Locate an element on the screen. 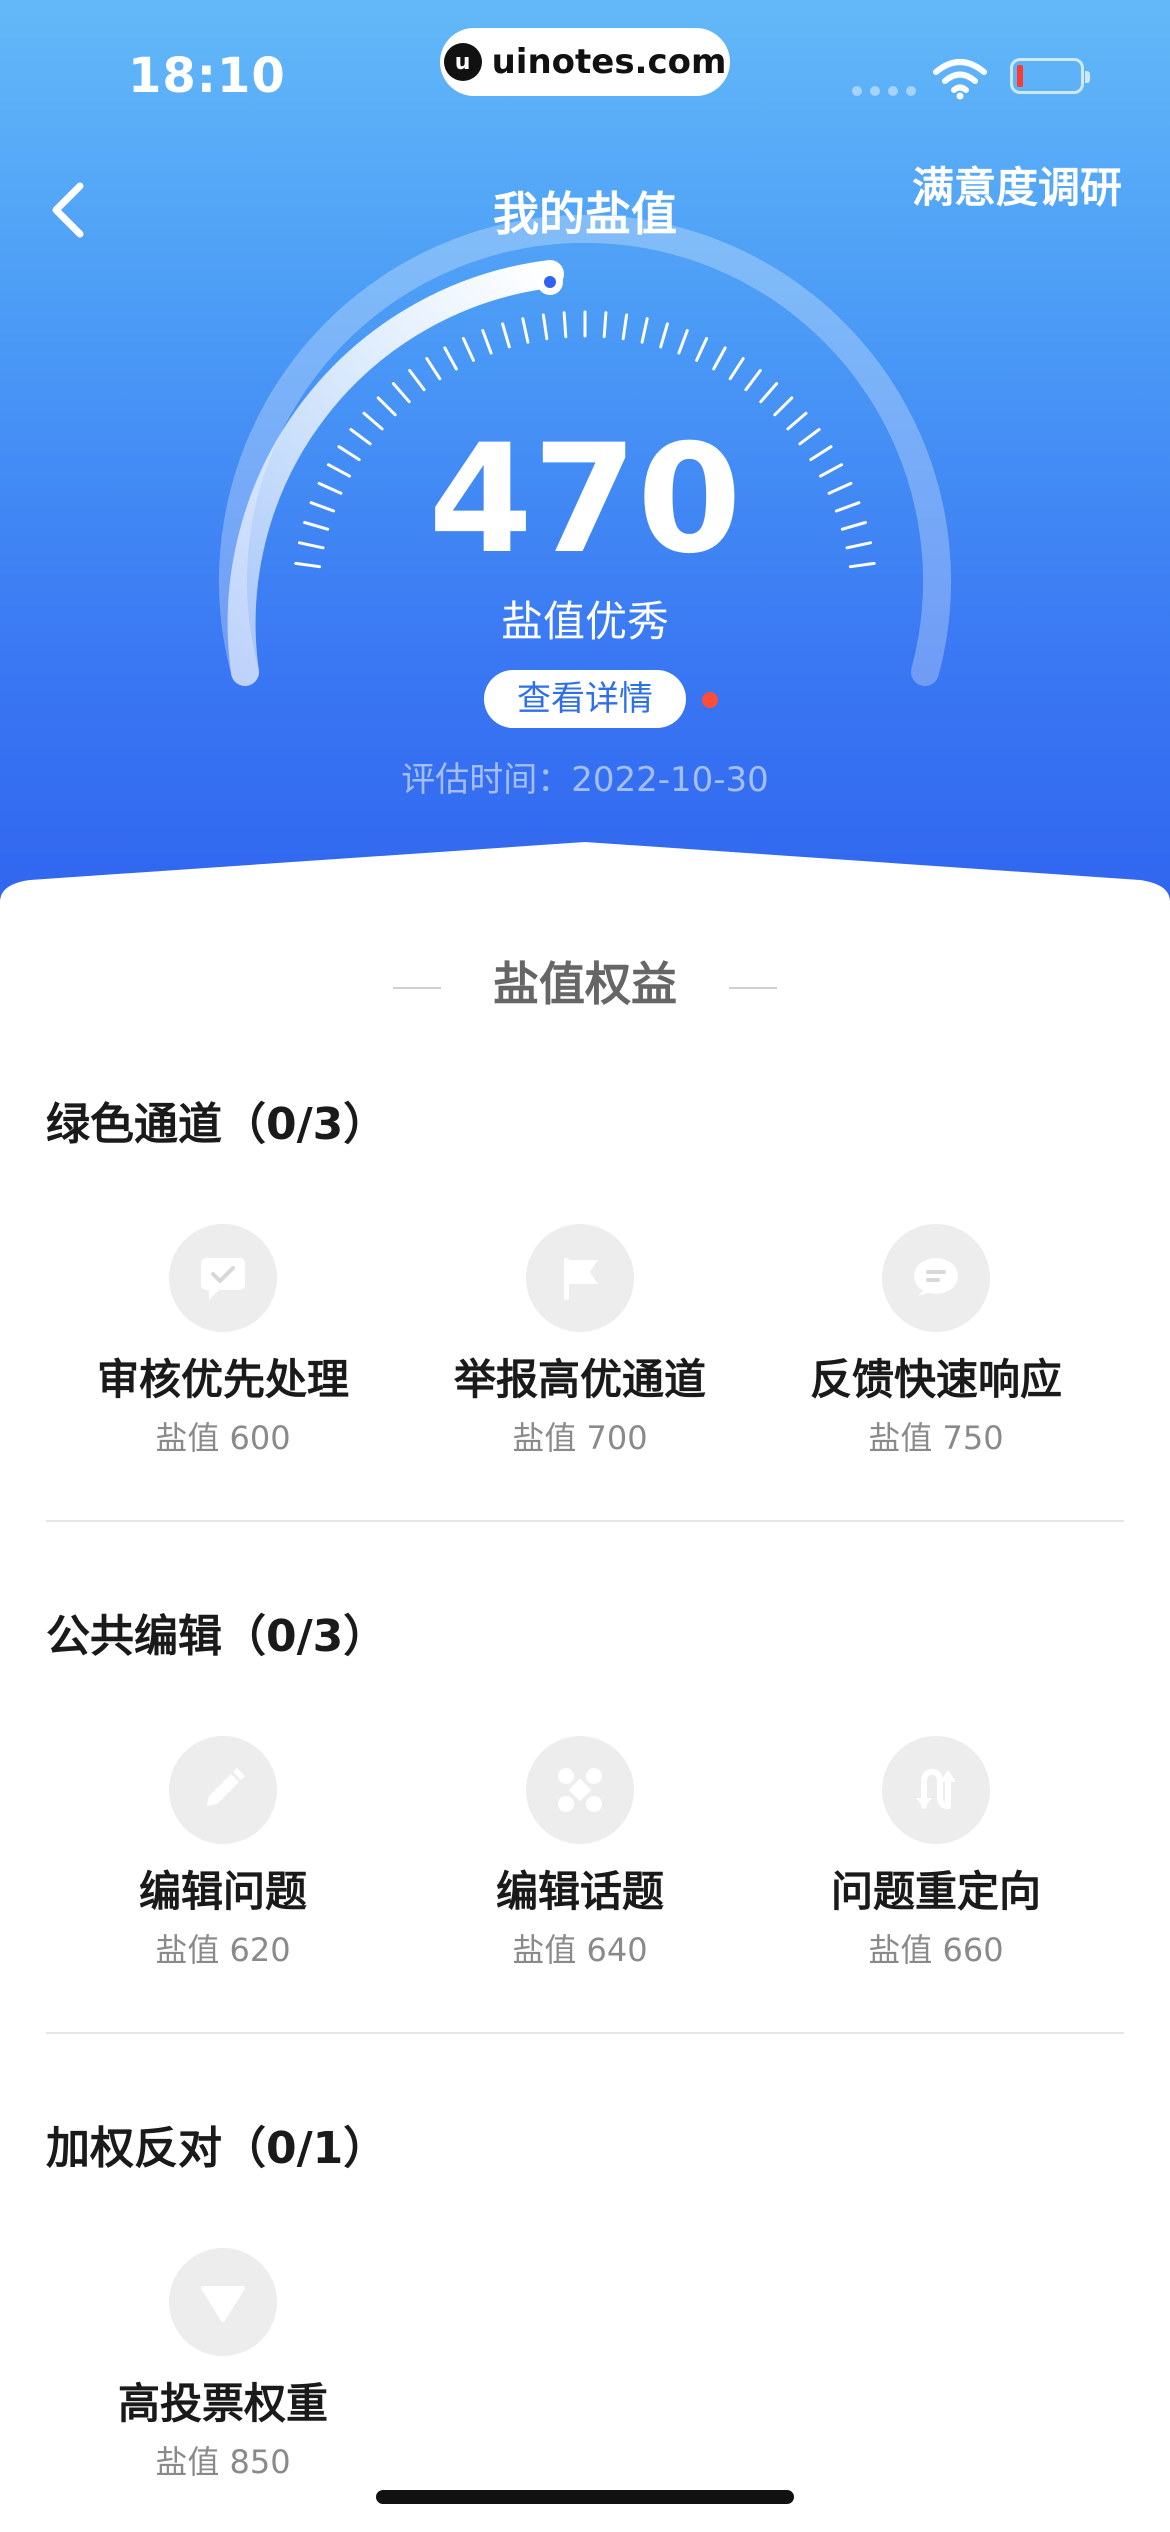 The height and width of the screenshot is (2532, 1170). notification-dot is located at coordinates (710, 700).